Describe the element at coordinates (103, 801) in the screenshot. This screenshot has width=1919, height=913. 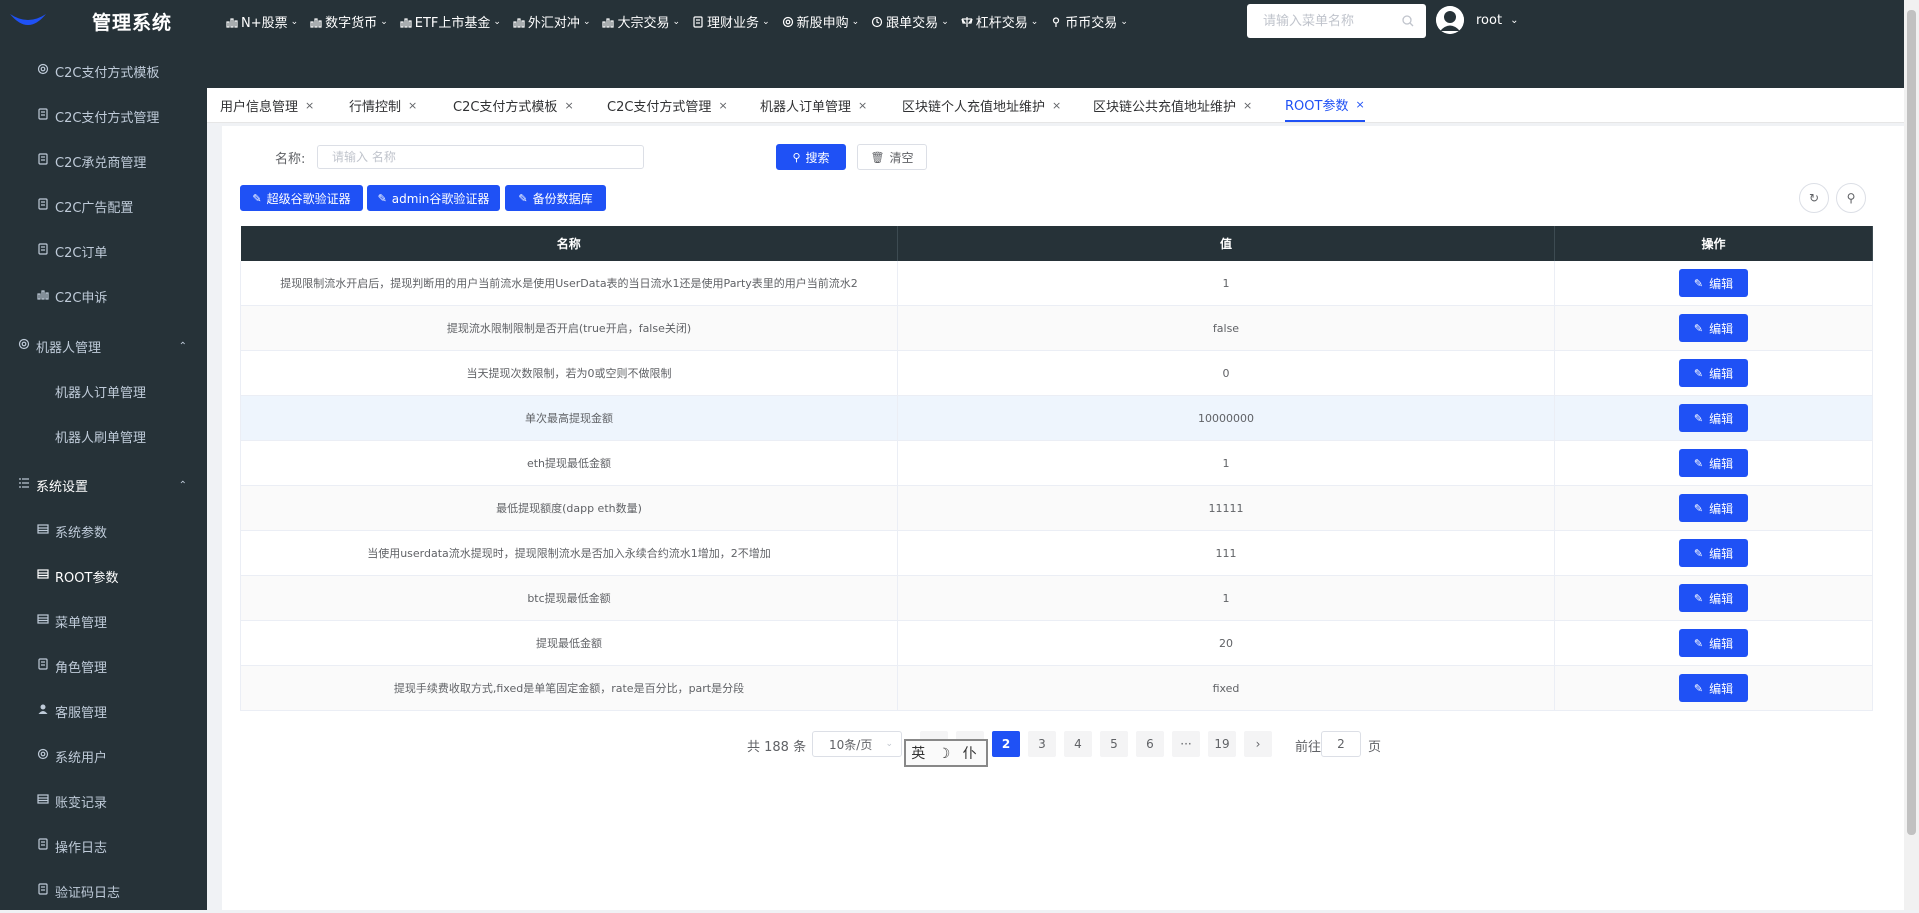
I see `sidebar-item-system-6: 账变记录` at that location.